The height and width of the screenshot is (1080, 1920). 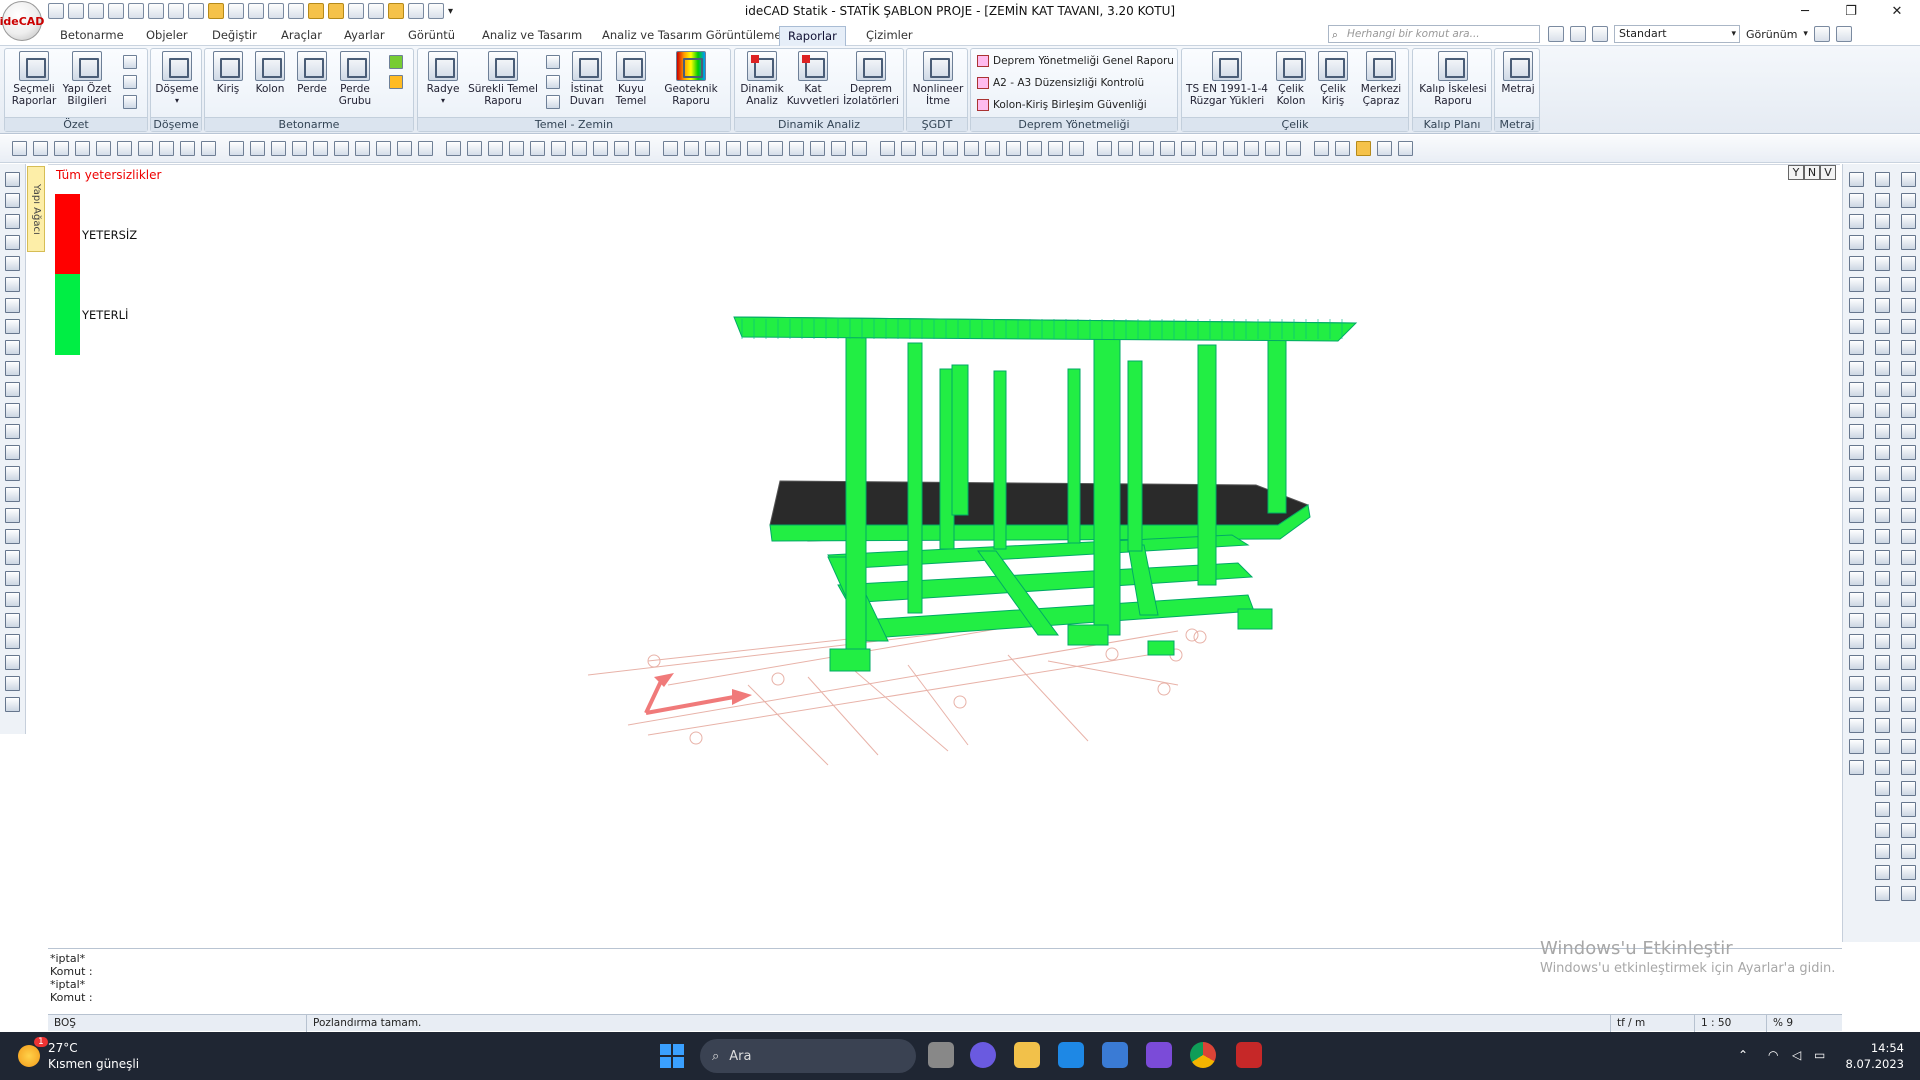 I want to click on tab-ayarlar: Ayarlar, so click(x=364, y=36).